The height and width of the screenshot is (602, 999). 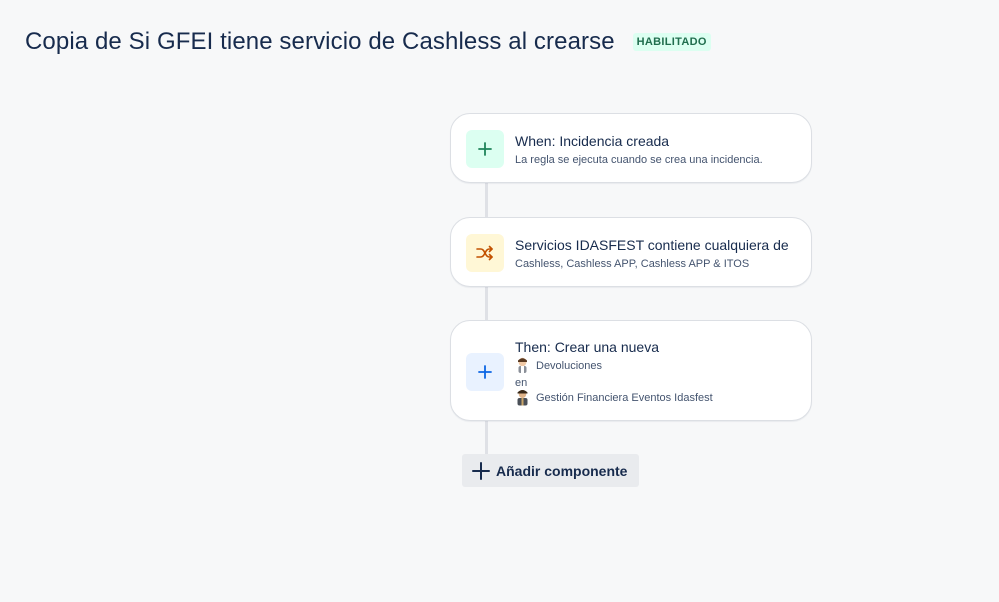 I want to click on project-avatar-icon, so click(x=522, y=398).